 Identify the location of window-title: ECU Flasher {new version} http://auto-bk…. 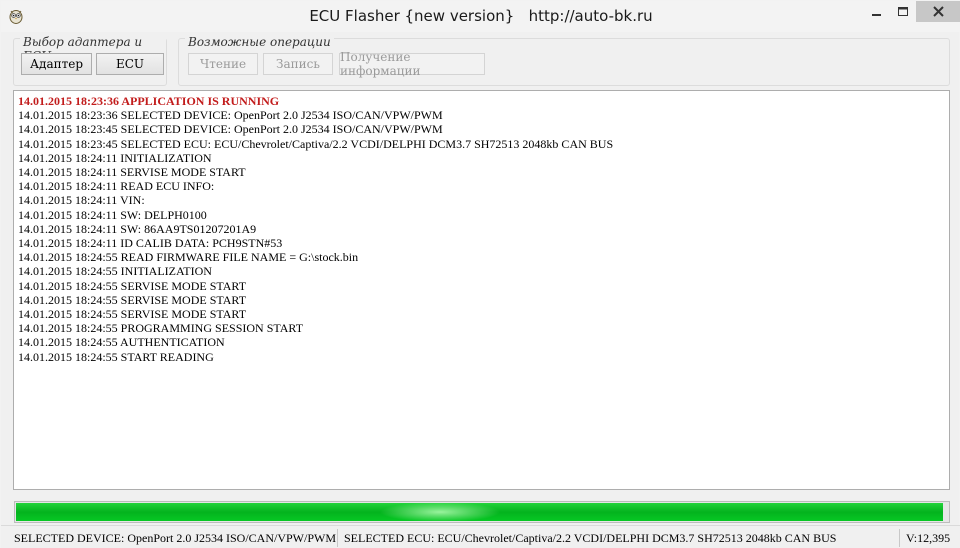
(481, 16).